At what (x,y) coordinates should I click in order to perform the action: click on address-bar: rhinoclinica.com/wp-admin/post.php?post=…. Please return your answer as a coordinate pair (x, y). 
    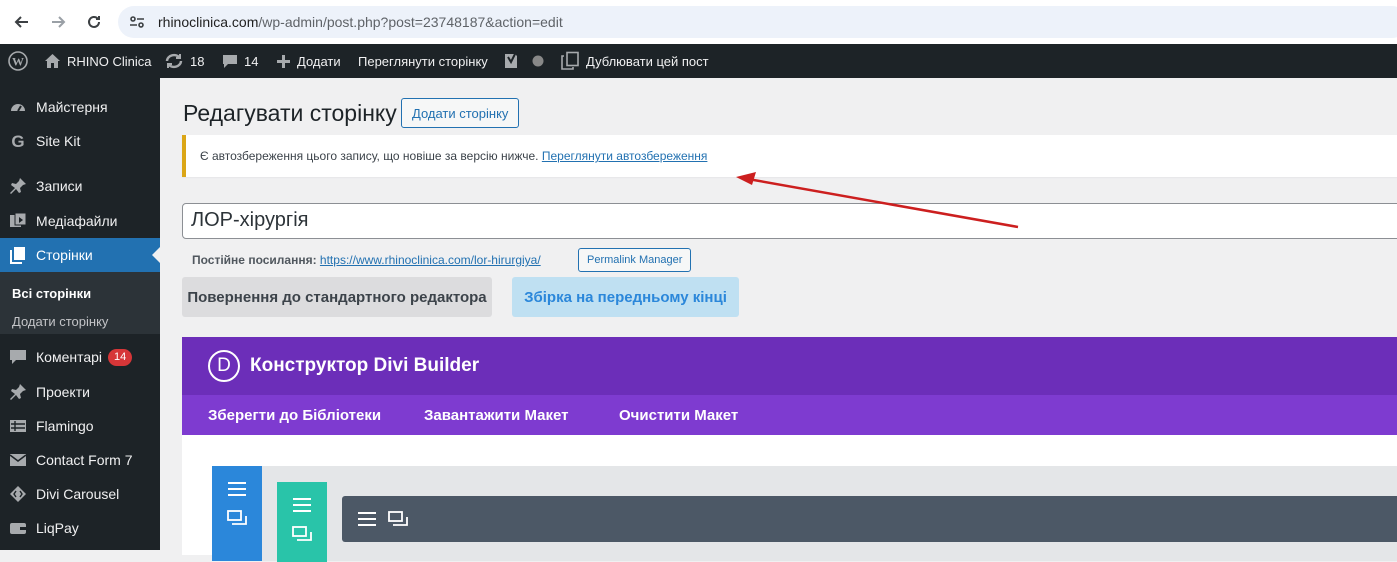
    Looking at the image, I should click on (757, 22).